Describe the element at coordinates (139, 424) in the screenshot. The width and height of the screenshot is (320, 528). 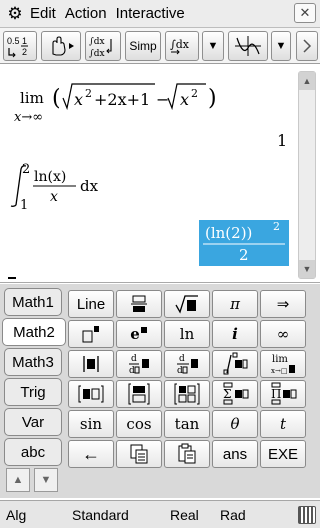
I see `cos-key: cos` at that location.